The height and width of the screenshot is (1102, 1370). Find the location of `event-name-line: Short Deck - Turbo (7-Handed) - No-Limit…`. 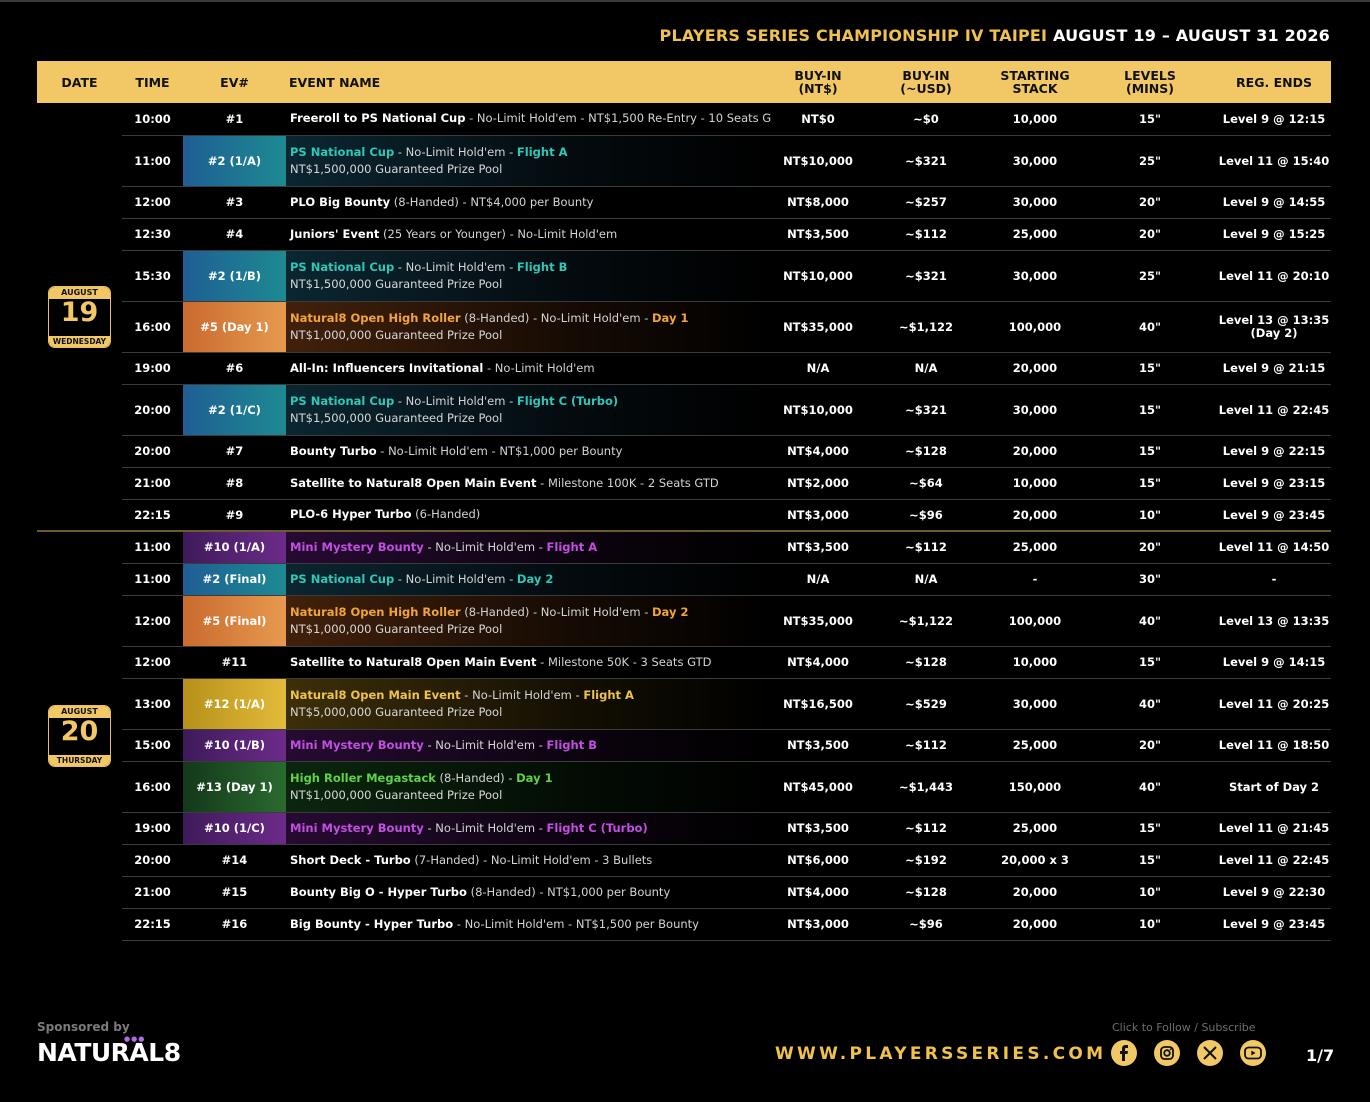

event-name-line: Short Deck - Turbo (7-Handed) - No-Limit… is located at coordinates (530, 860).